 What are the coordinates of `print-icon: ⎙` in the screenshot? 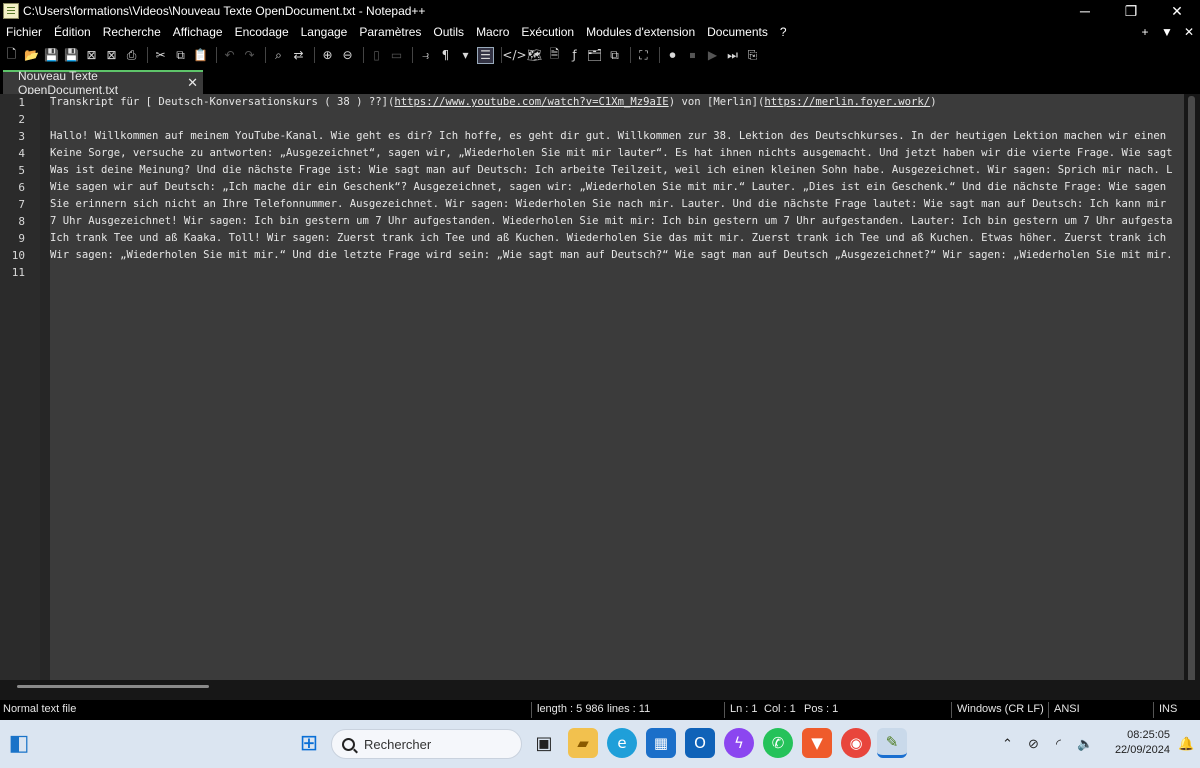 It's located at (131, 55).